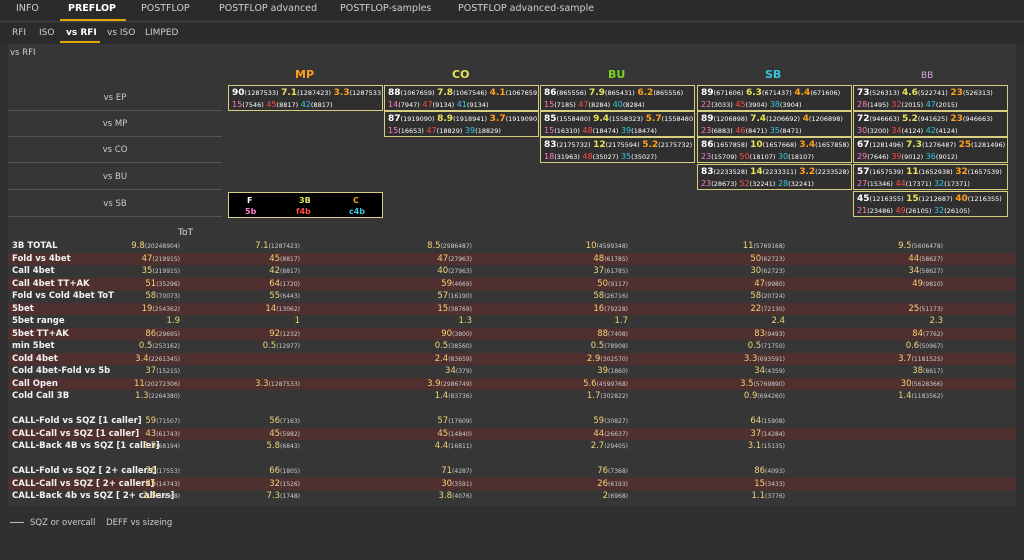 The width and height of the screenshot is (1024, 560). What do you see at coordinates (653, 119) in the screenshot?
I see `matrix-value: 5.7` at bounding box center [653, 119].